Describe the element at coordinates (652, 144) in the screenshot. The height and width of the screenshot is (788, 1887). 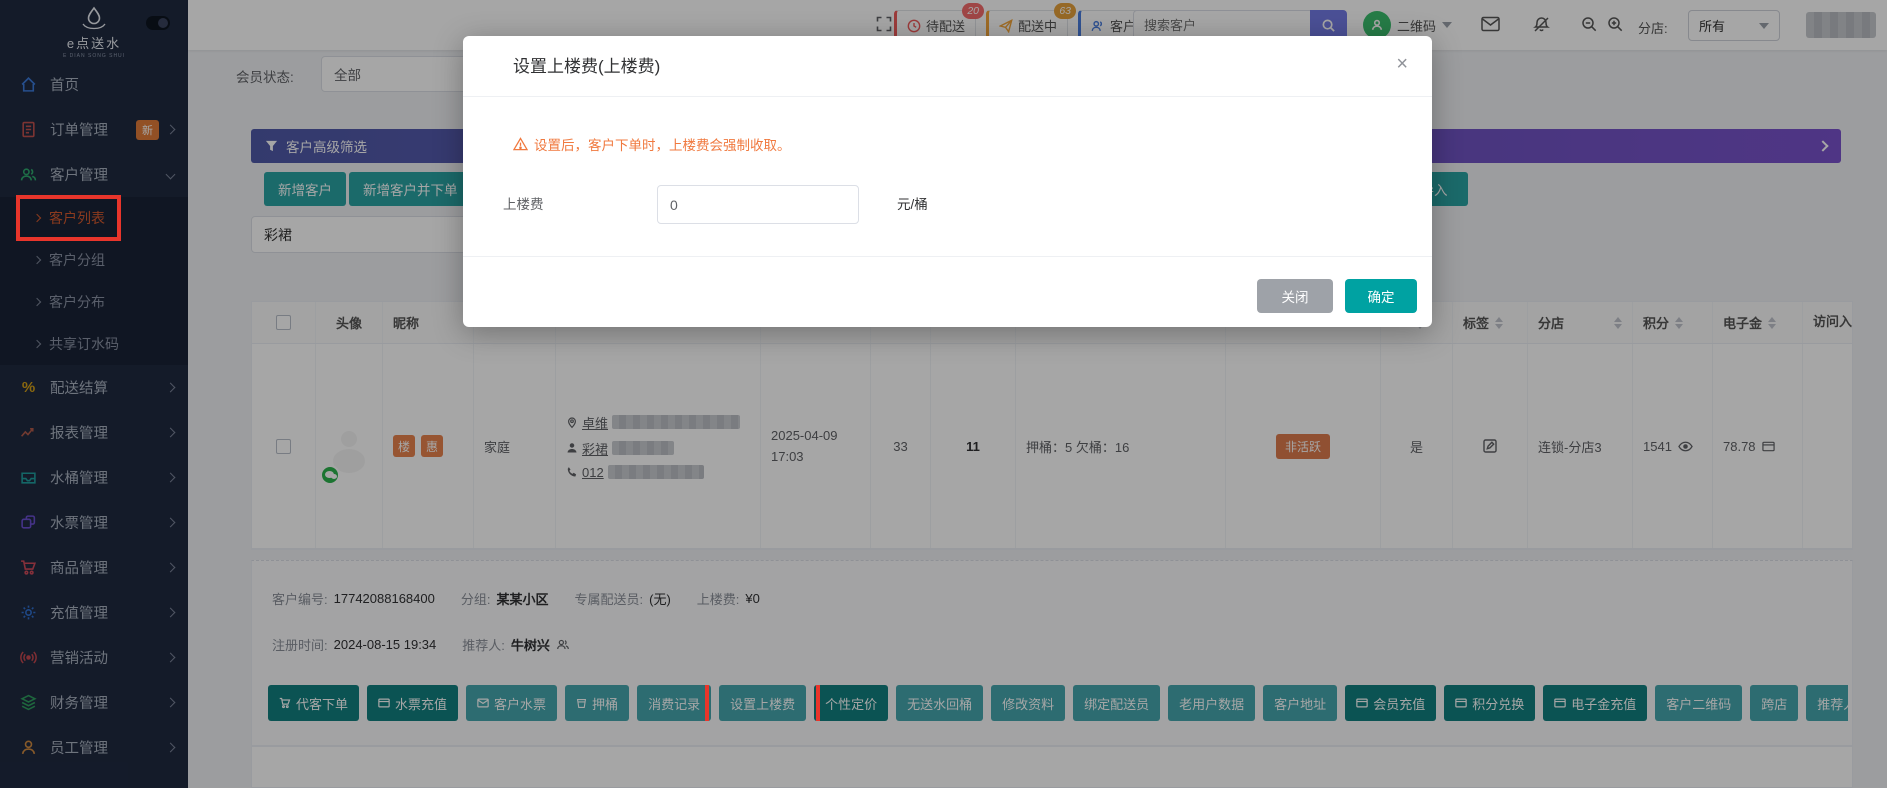
I see `modal-warning: 设置后，客户下单时，上楼费会强制收取。` at that location.